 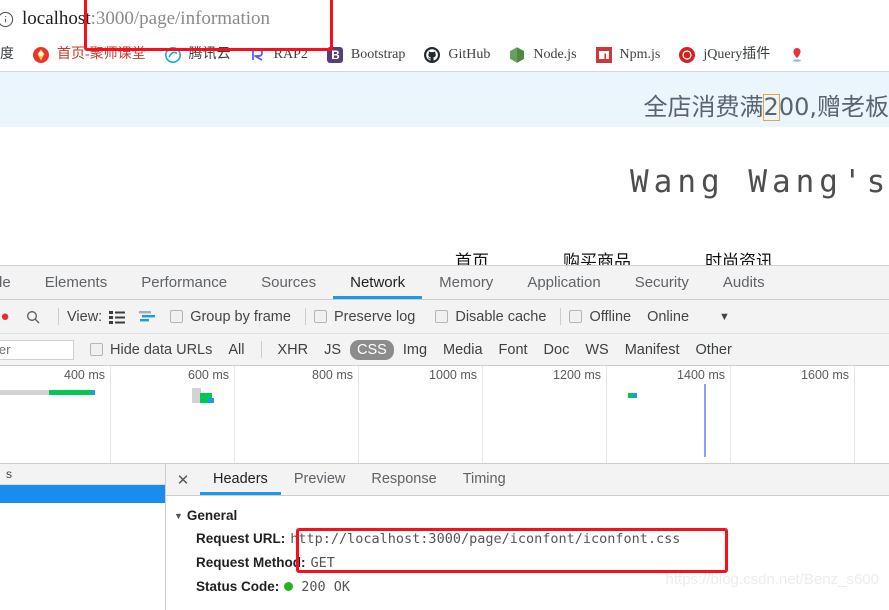 I want to click on filter-type-other: Other, so click(x=714, y=350).